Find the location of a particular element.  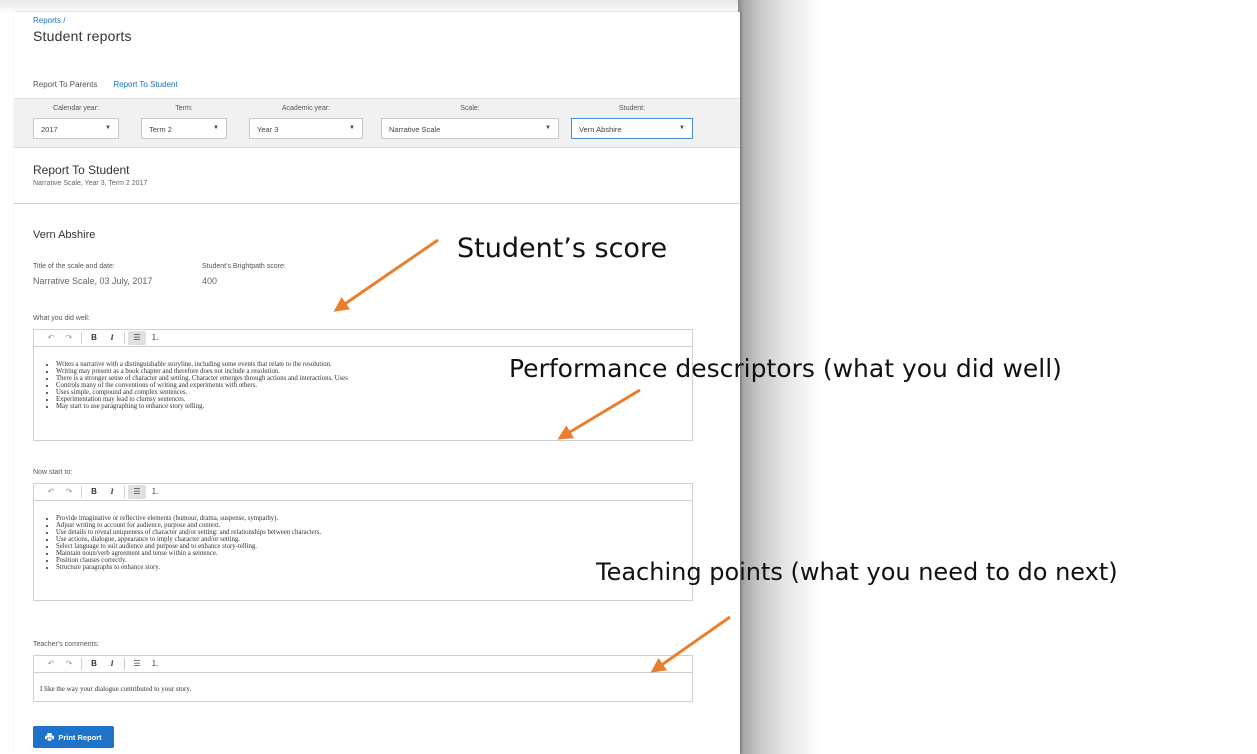

descriptors-arrow is located at coordinates (599, 414).